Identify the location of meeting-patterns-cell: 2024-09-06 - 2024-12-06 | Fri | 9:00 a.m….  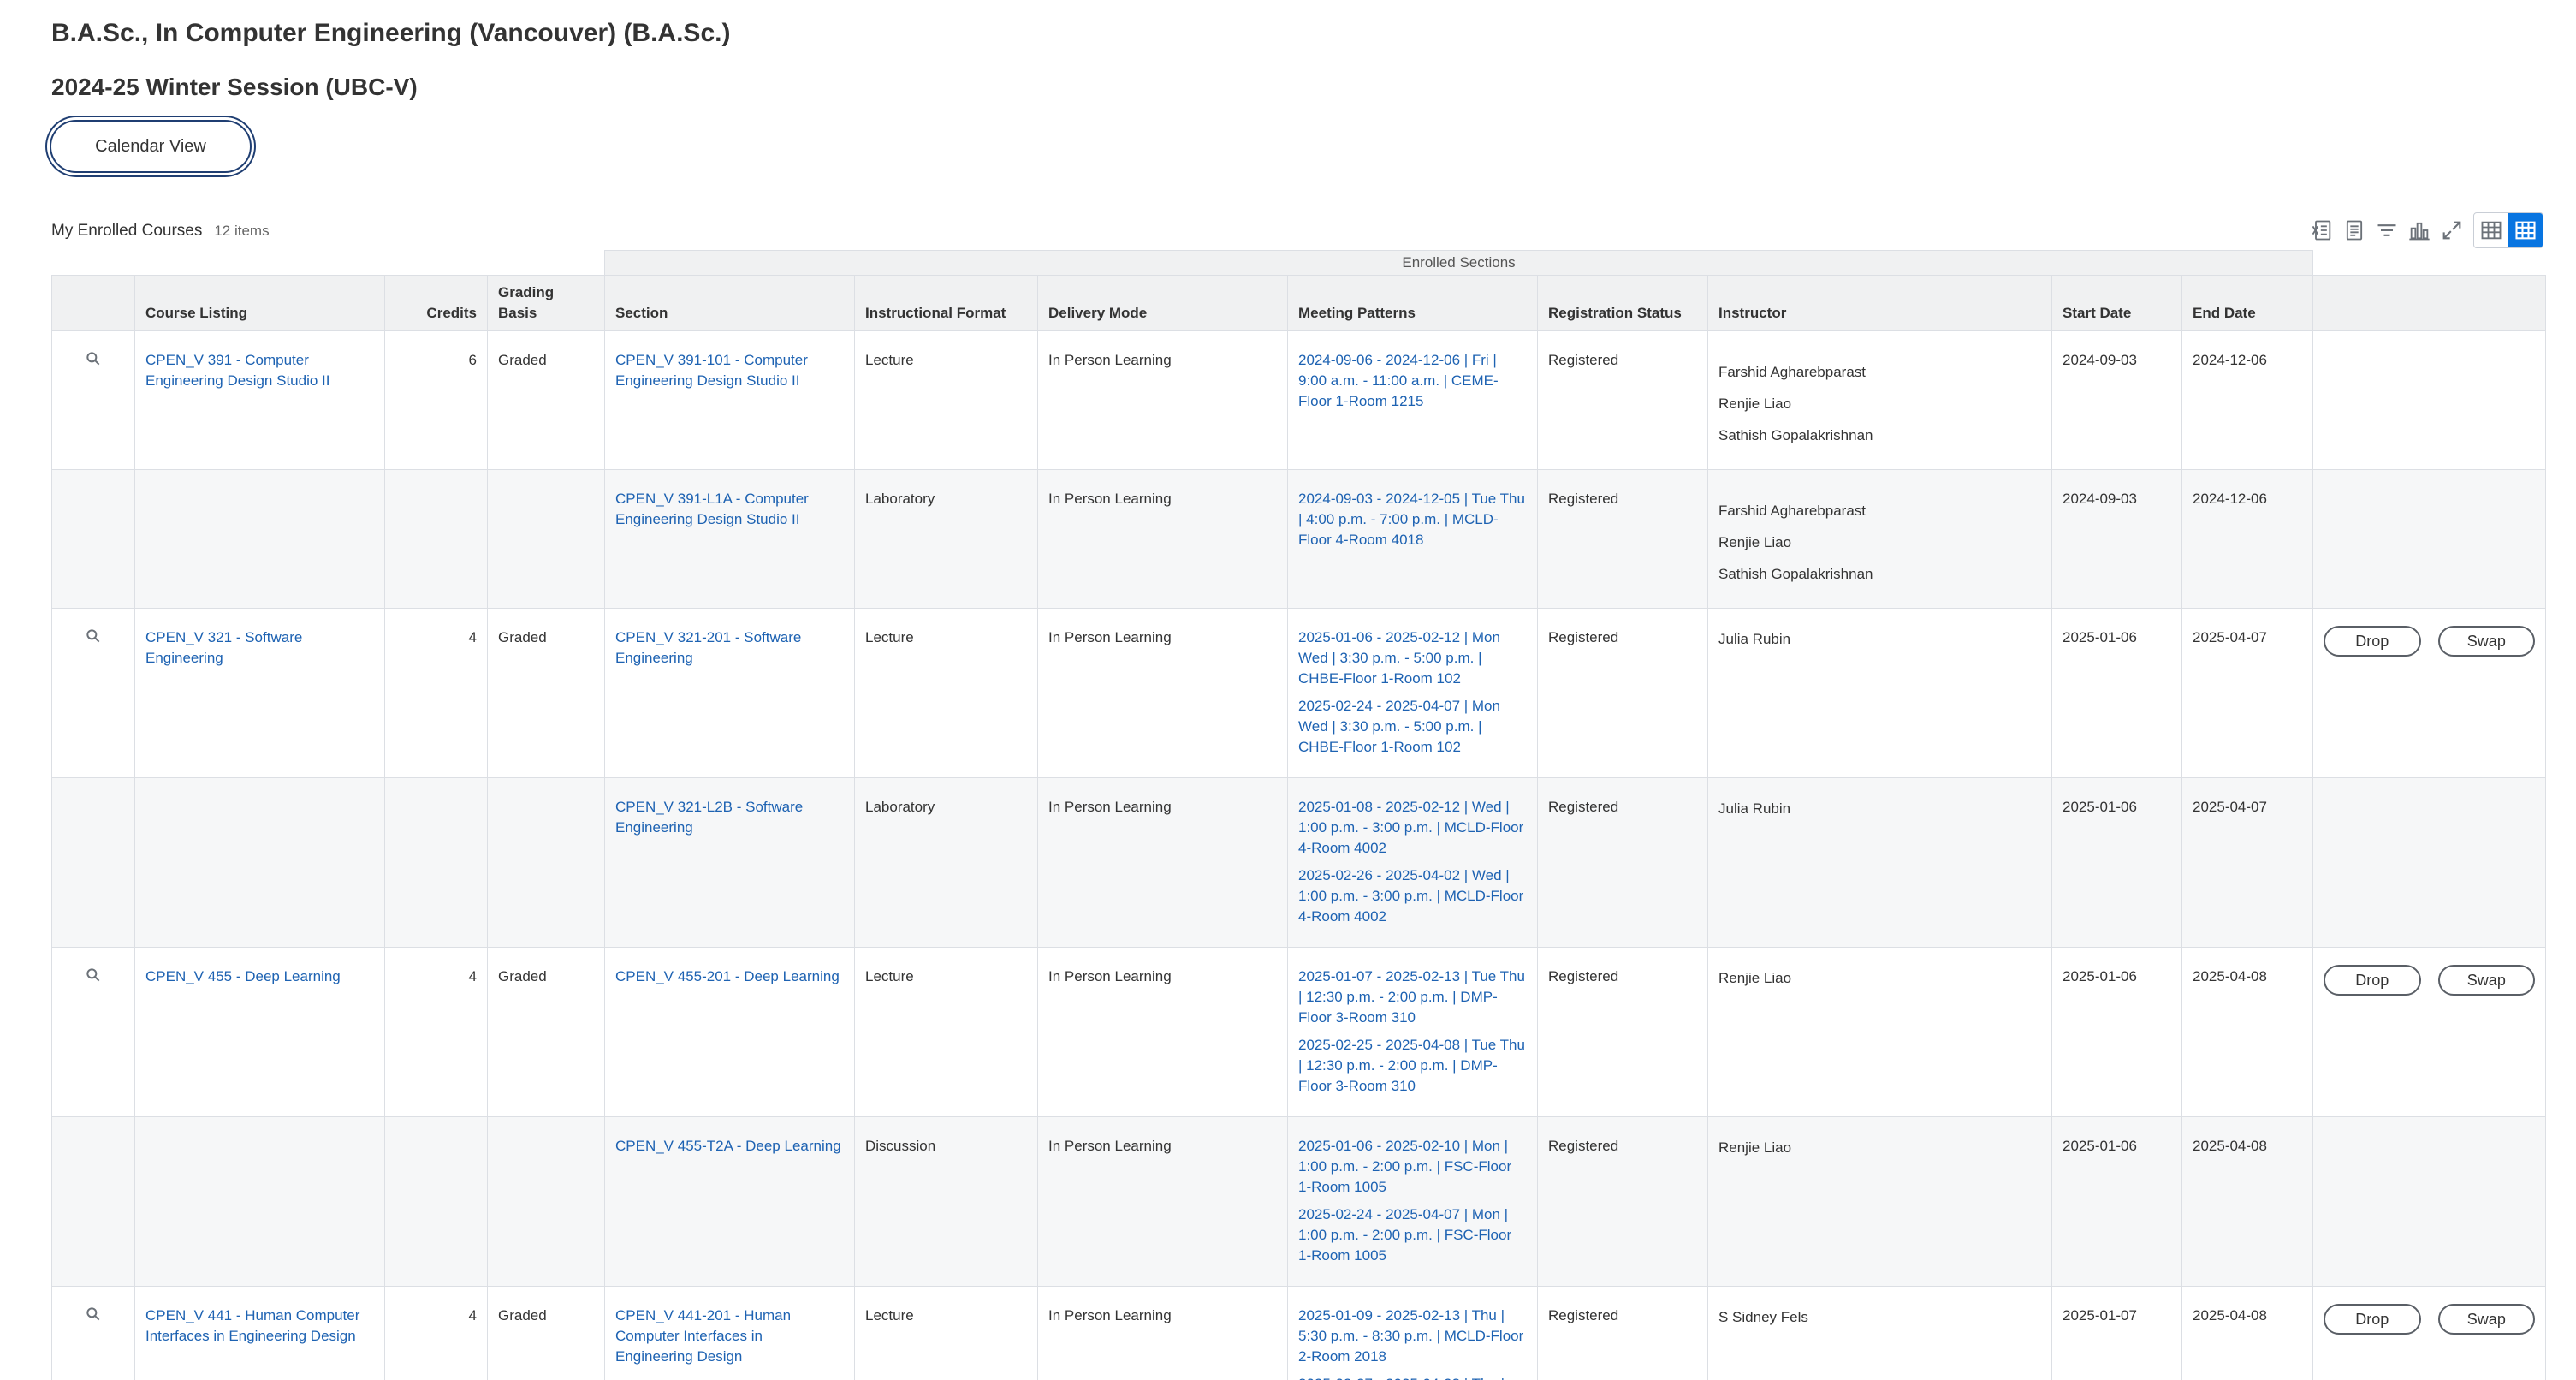
(1412, 400).